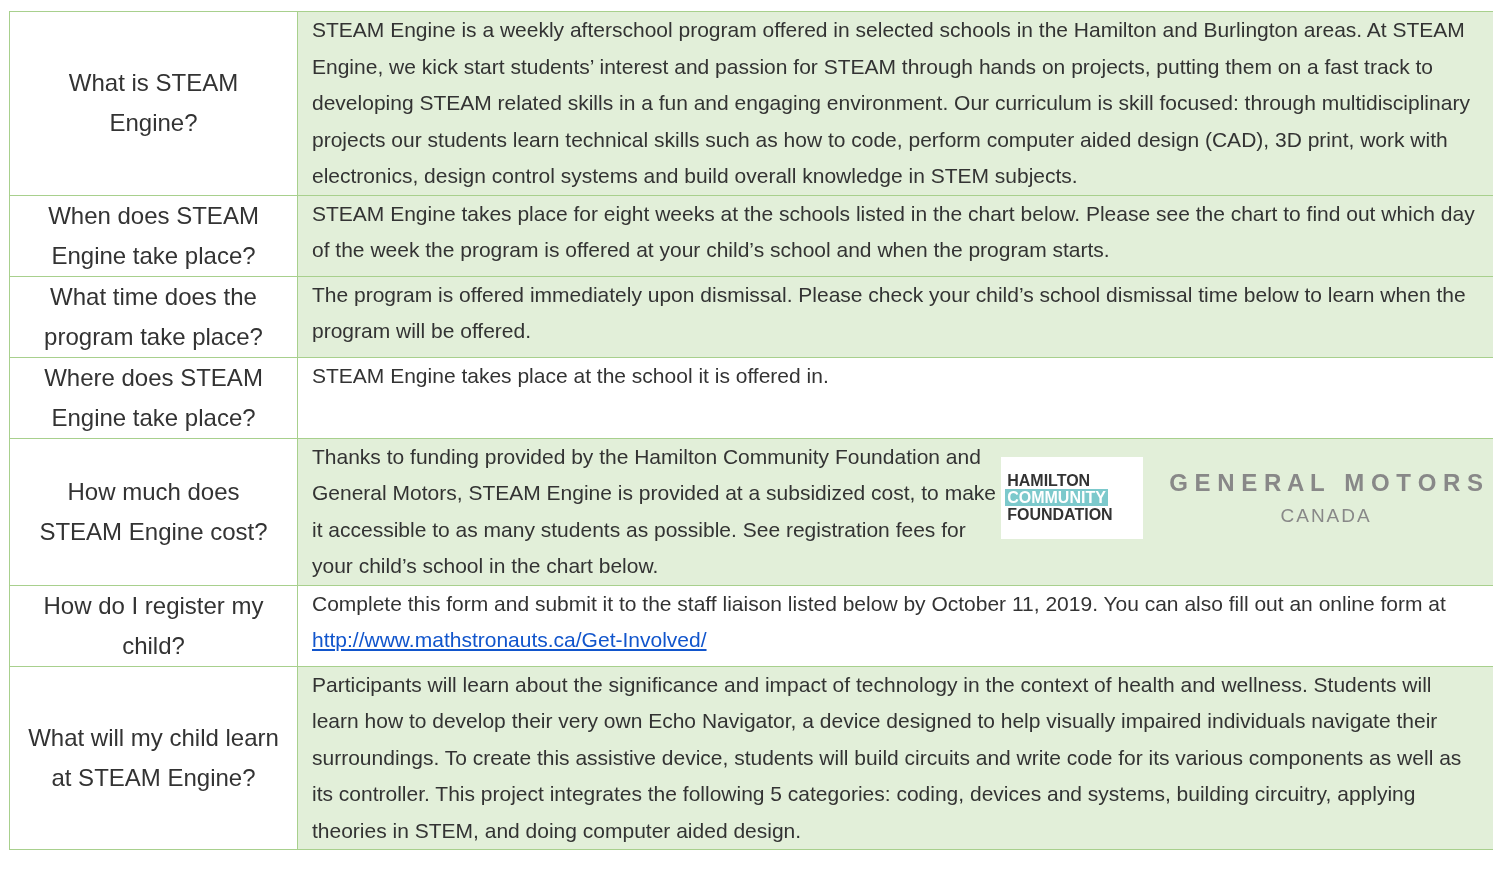  I want to click on question-cell: Where does STEAM Engine take place?, so click(154, 398).